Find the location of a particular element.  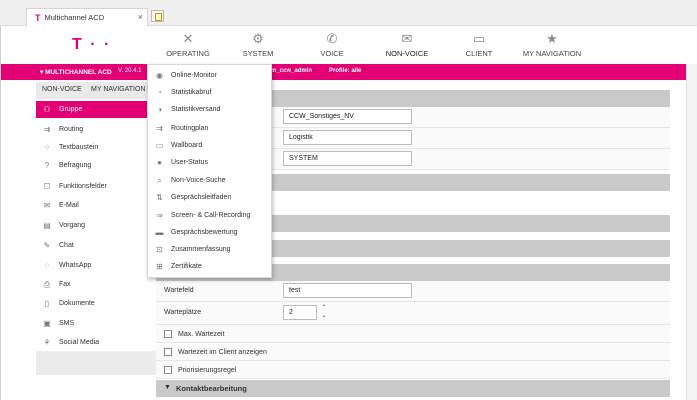

vertical-scrollbar is located at coordinates (691, 232).